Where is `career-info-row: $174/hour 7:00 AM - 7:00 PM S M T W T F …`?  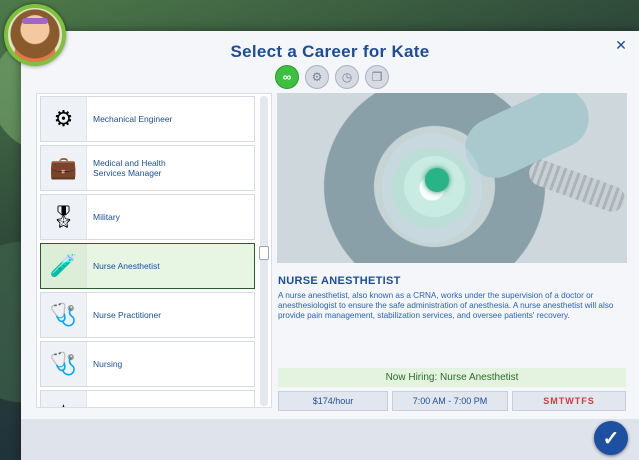
career-info-row: $174/hour 7:00 AM - 7:00 PM S M T W T F … is located at coordinates (452, 401).